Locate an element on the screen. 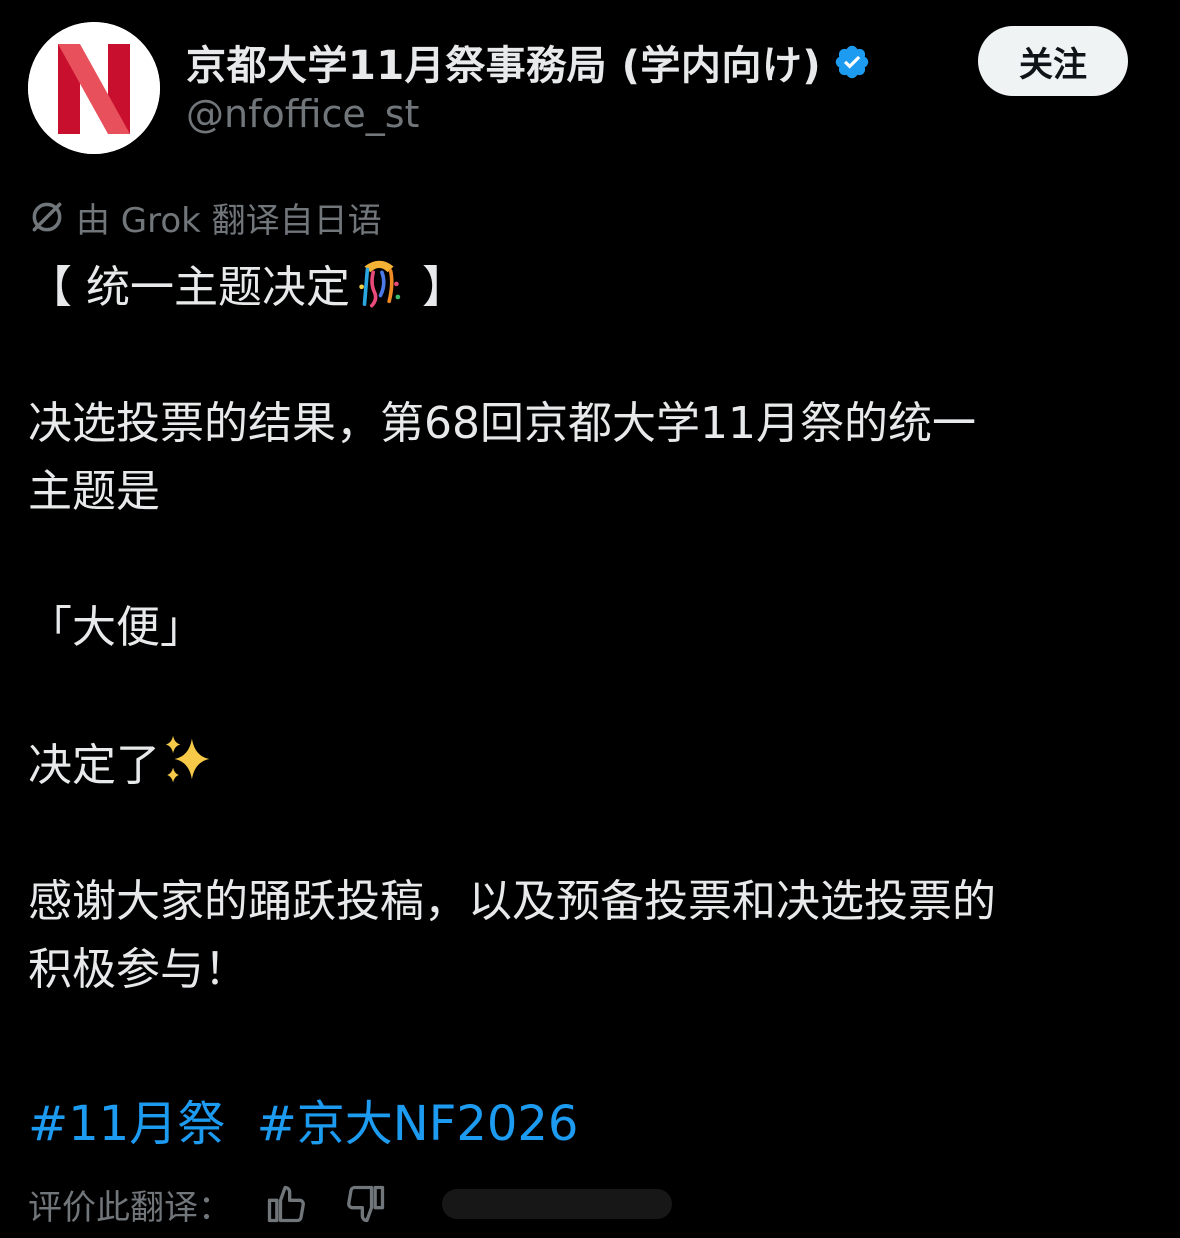  thumbs-down-button is located at coordinates (366, 1204).